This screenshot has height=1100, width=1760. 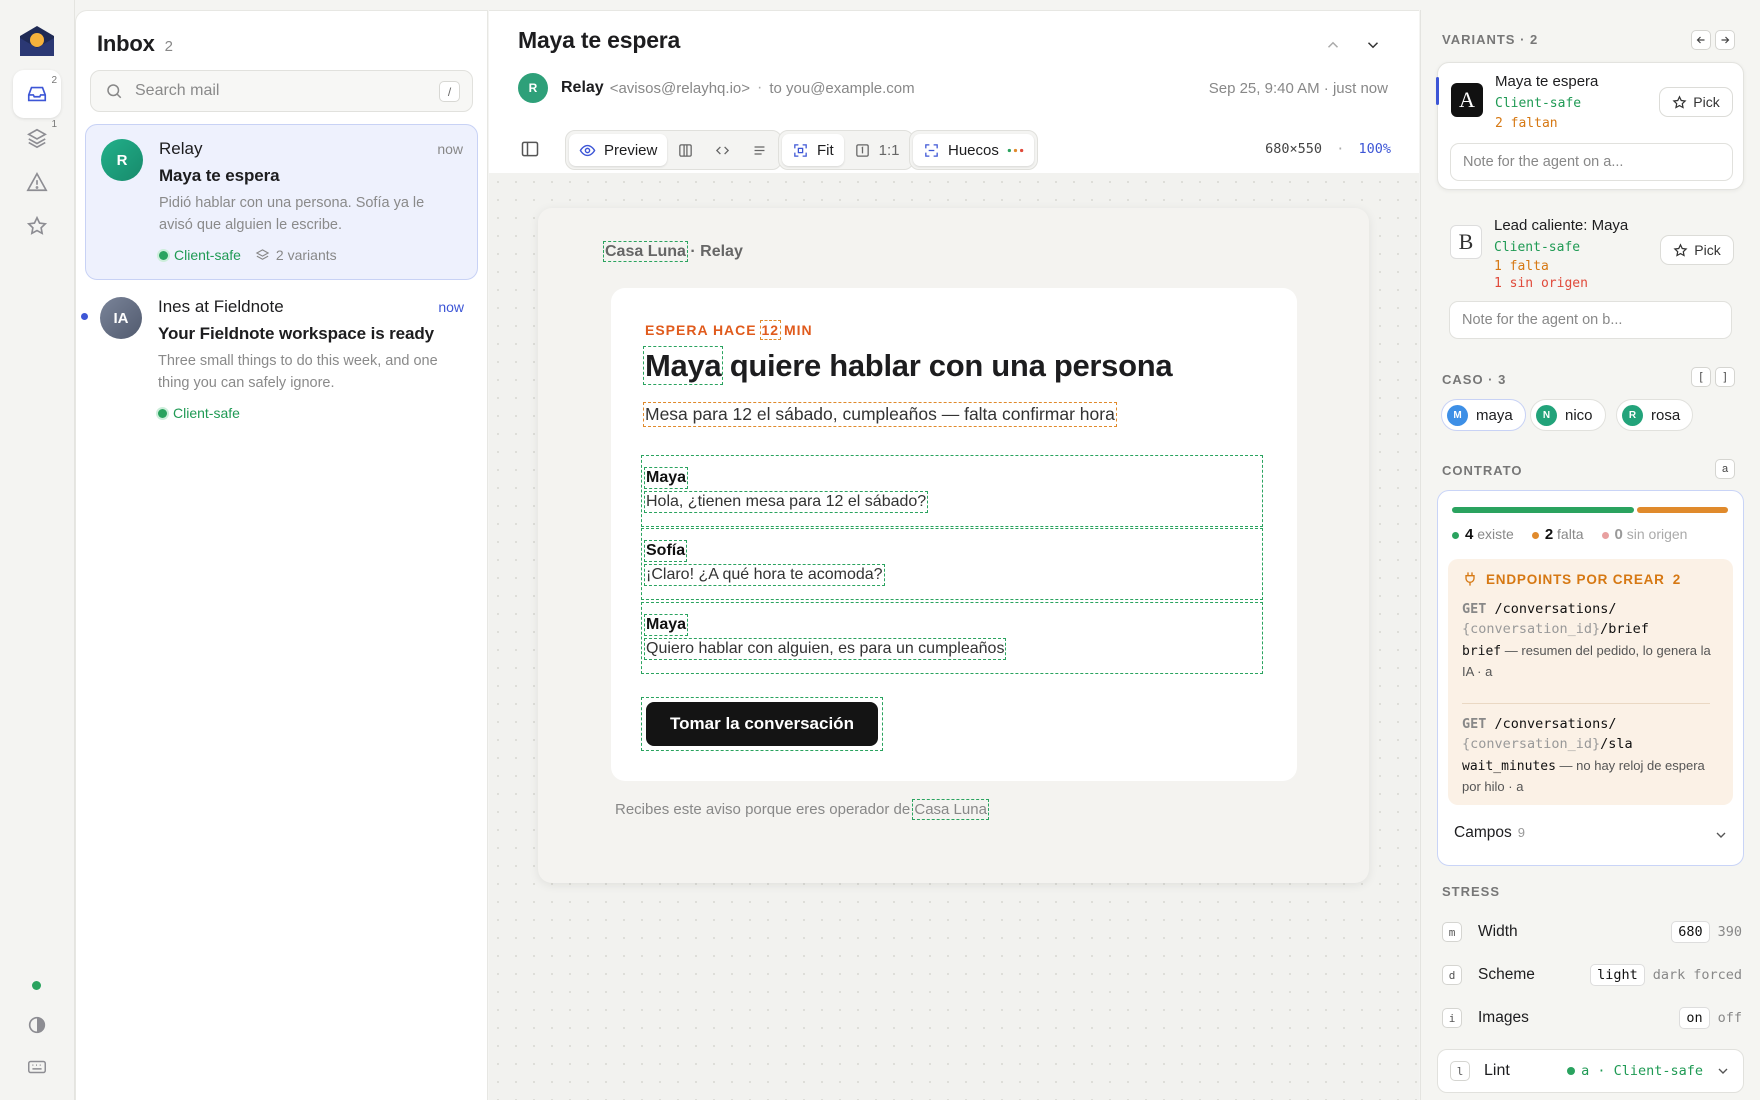 What do you see at coordinates (1617, 975) in the screenshot?
I see `scheme-option-light: light` at bounding box center [1617, 975].